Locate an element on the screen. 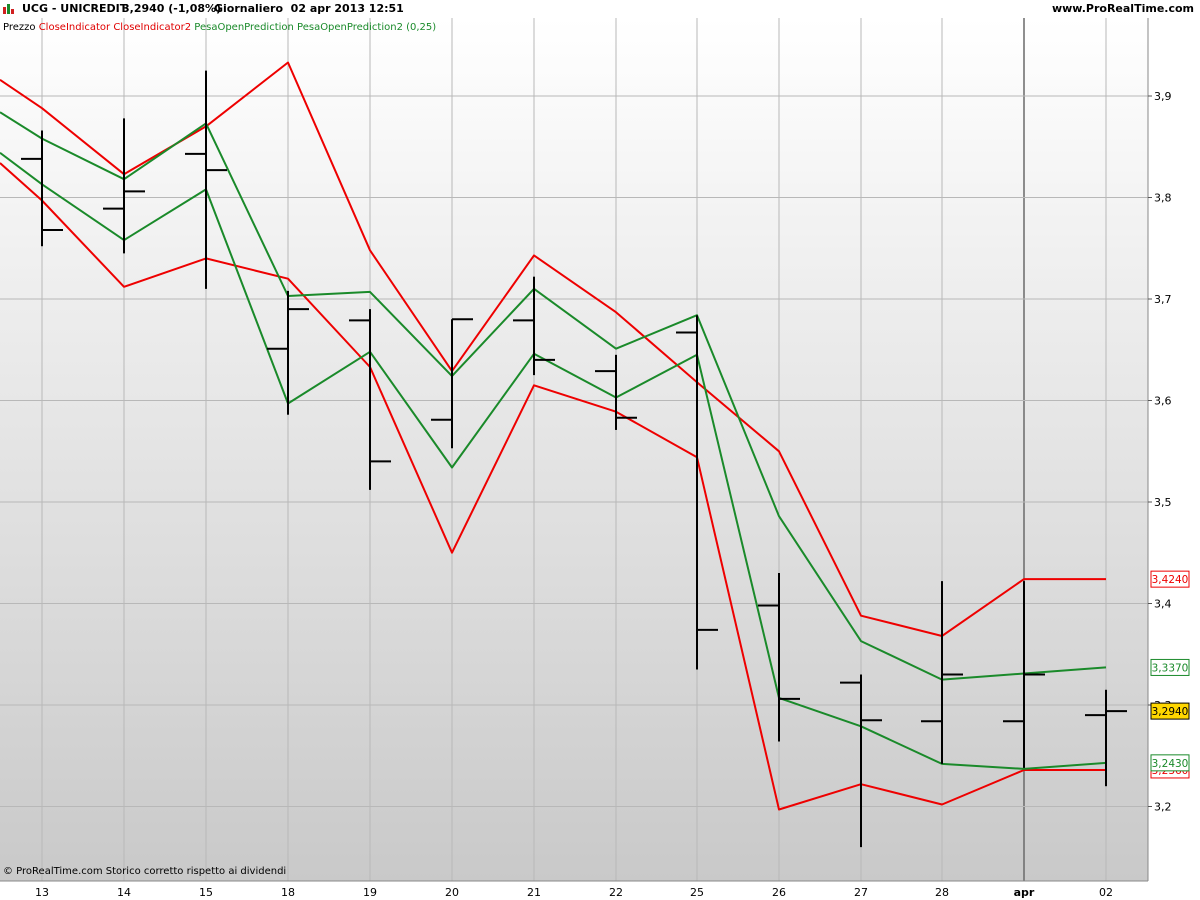  y-tick-label: 3,9 is located at coordinates (1163, 96).